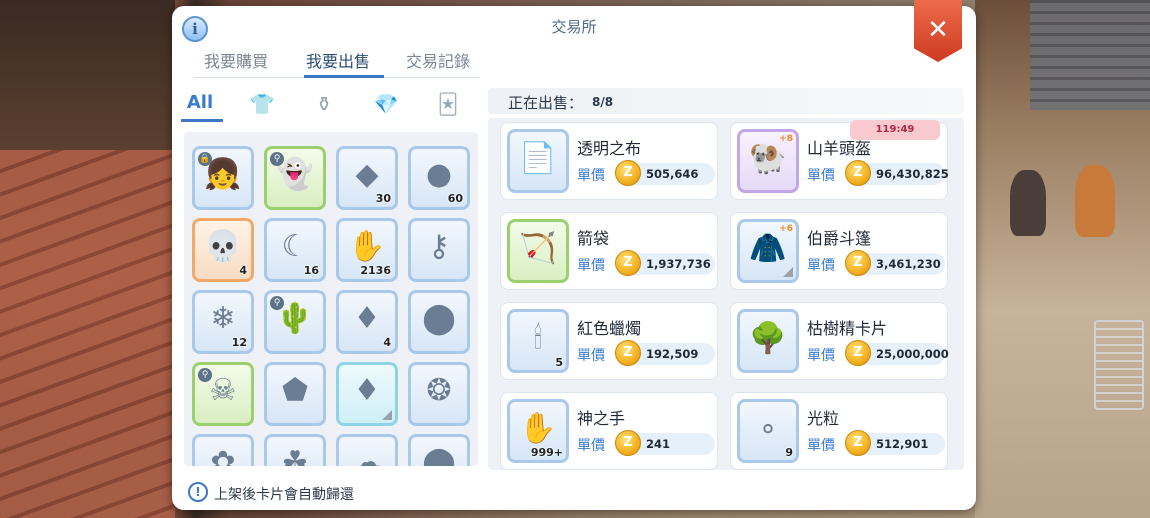 The height and width of the screenshot is (518, 1150). Describe the element at coordinates (262, 105) in the screenshot. I see `armor-icon: 👕` at that location.